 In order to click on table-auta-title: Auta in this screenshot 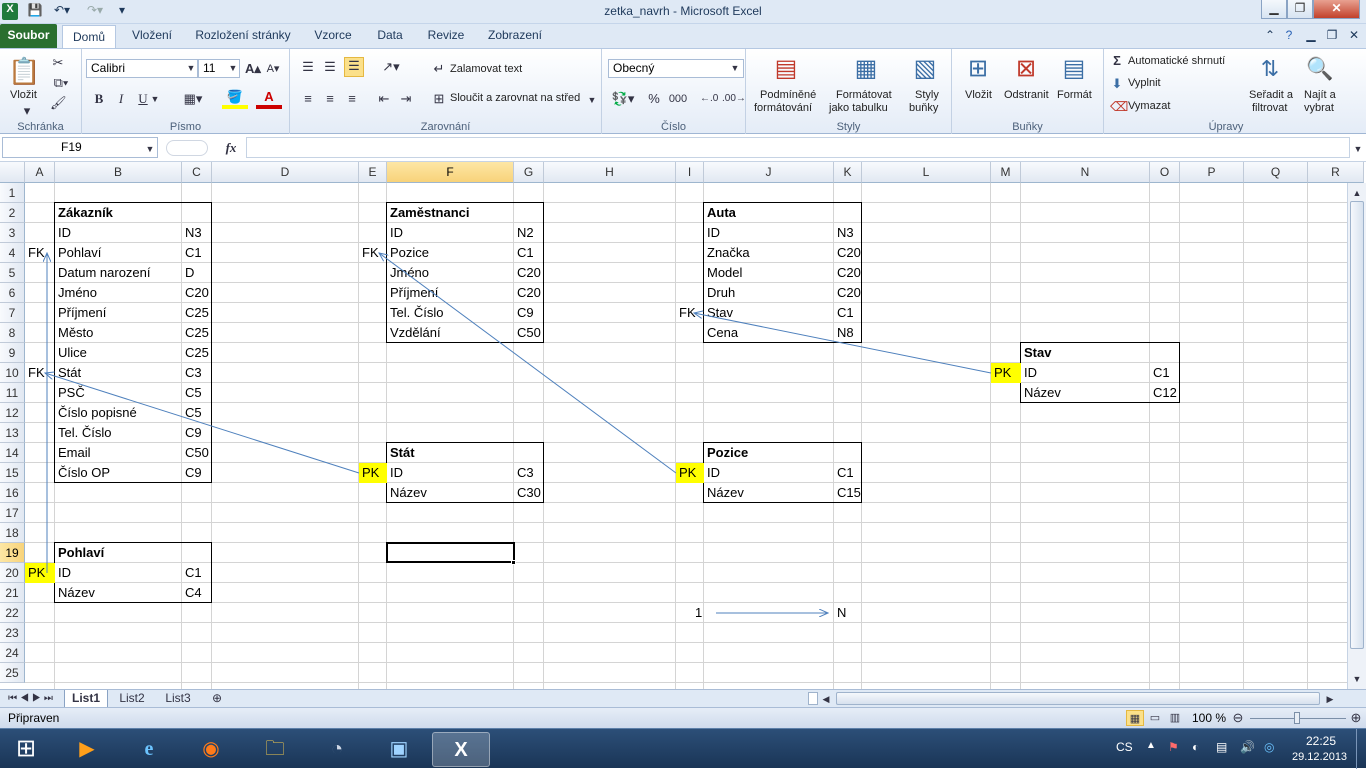, I will do `click(769, 213)`.